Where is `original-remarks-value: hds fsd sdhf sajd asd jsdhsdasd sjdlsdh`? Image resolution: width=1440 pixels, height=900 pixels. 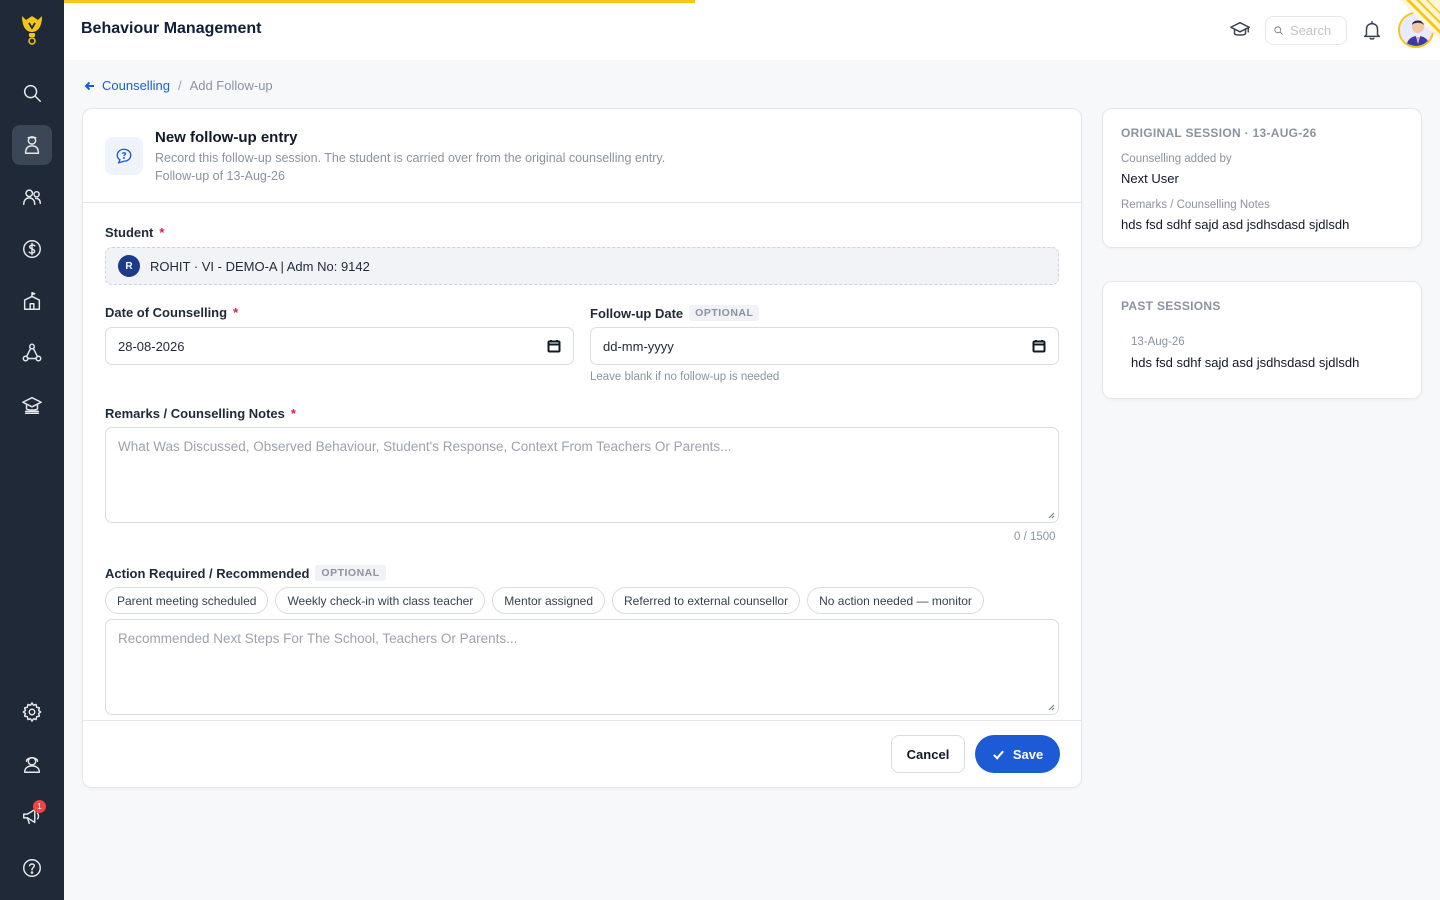 original-remarks-value: hds fsd sdhf sajd asd jsdhsdasd sjdlsdh is located at coordinates (1235, 224).